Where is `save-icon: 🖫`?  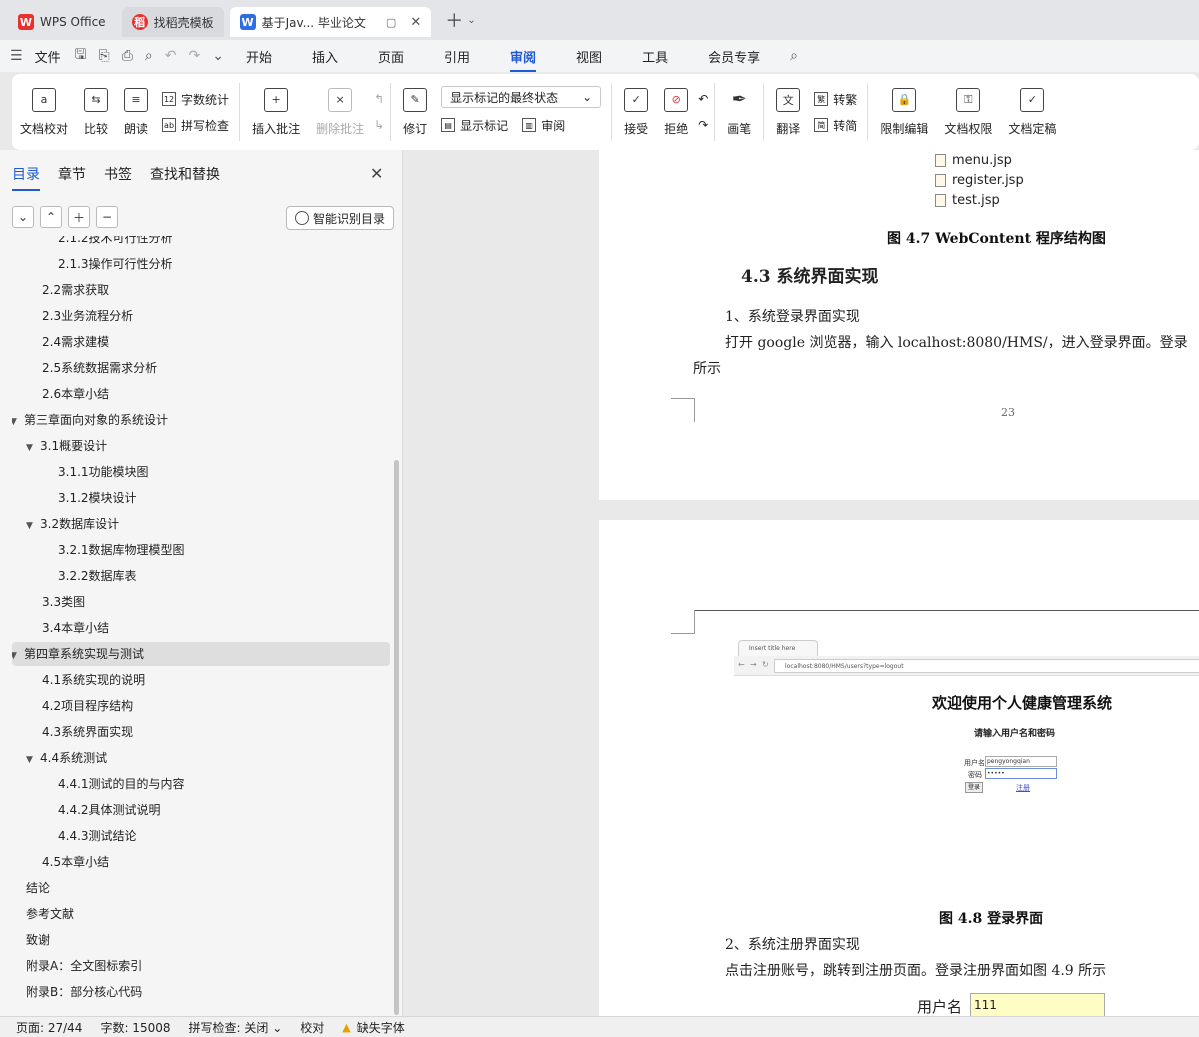 save-icon: 🖫 is located at coordinates (81, 56).